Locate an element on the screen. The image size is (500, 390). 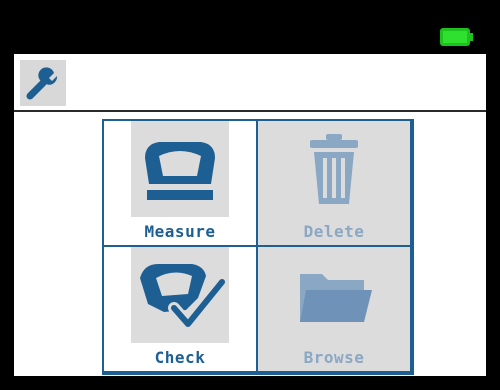
status-bar is located at coordinates (250, 34).